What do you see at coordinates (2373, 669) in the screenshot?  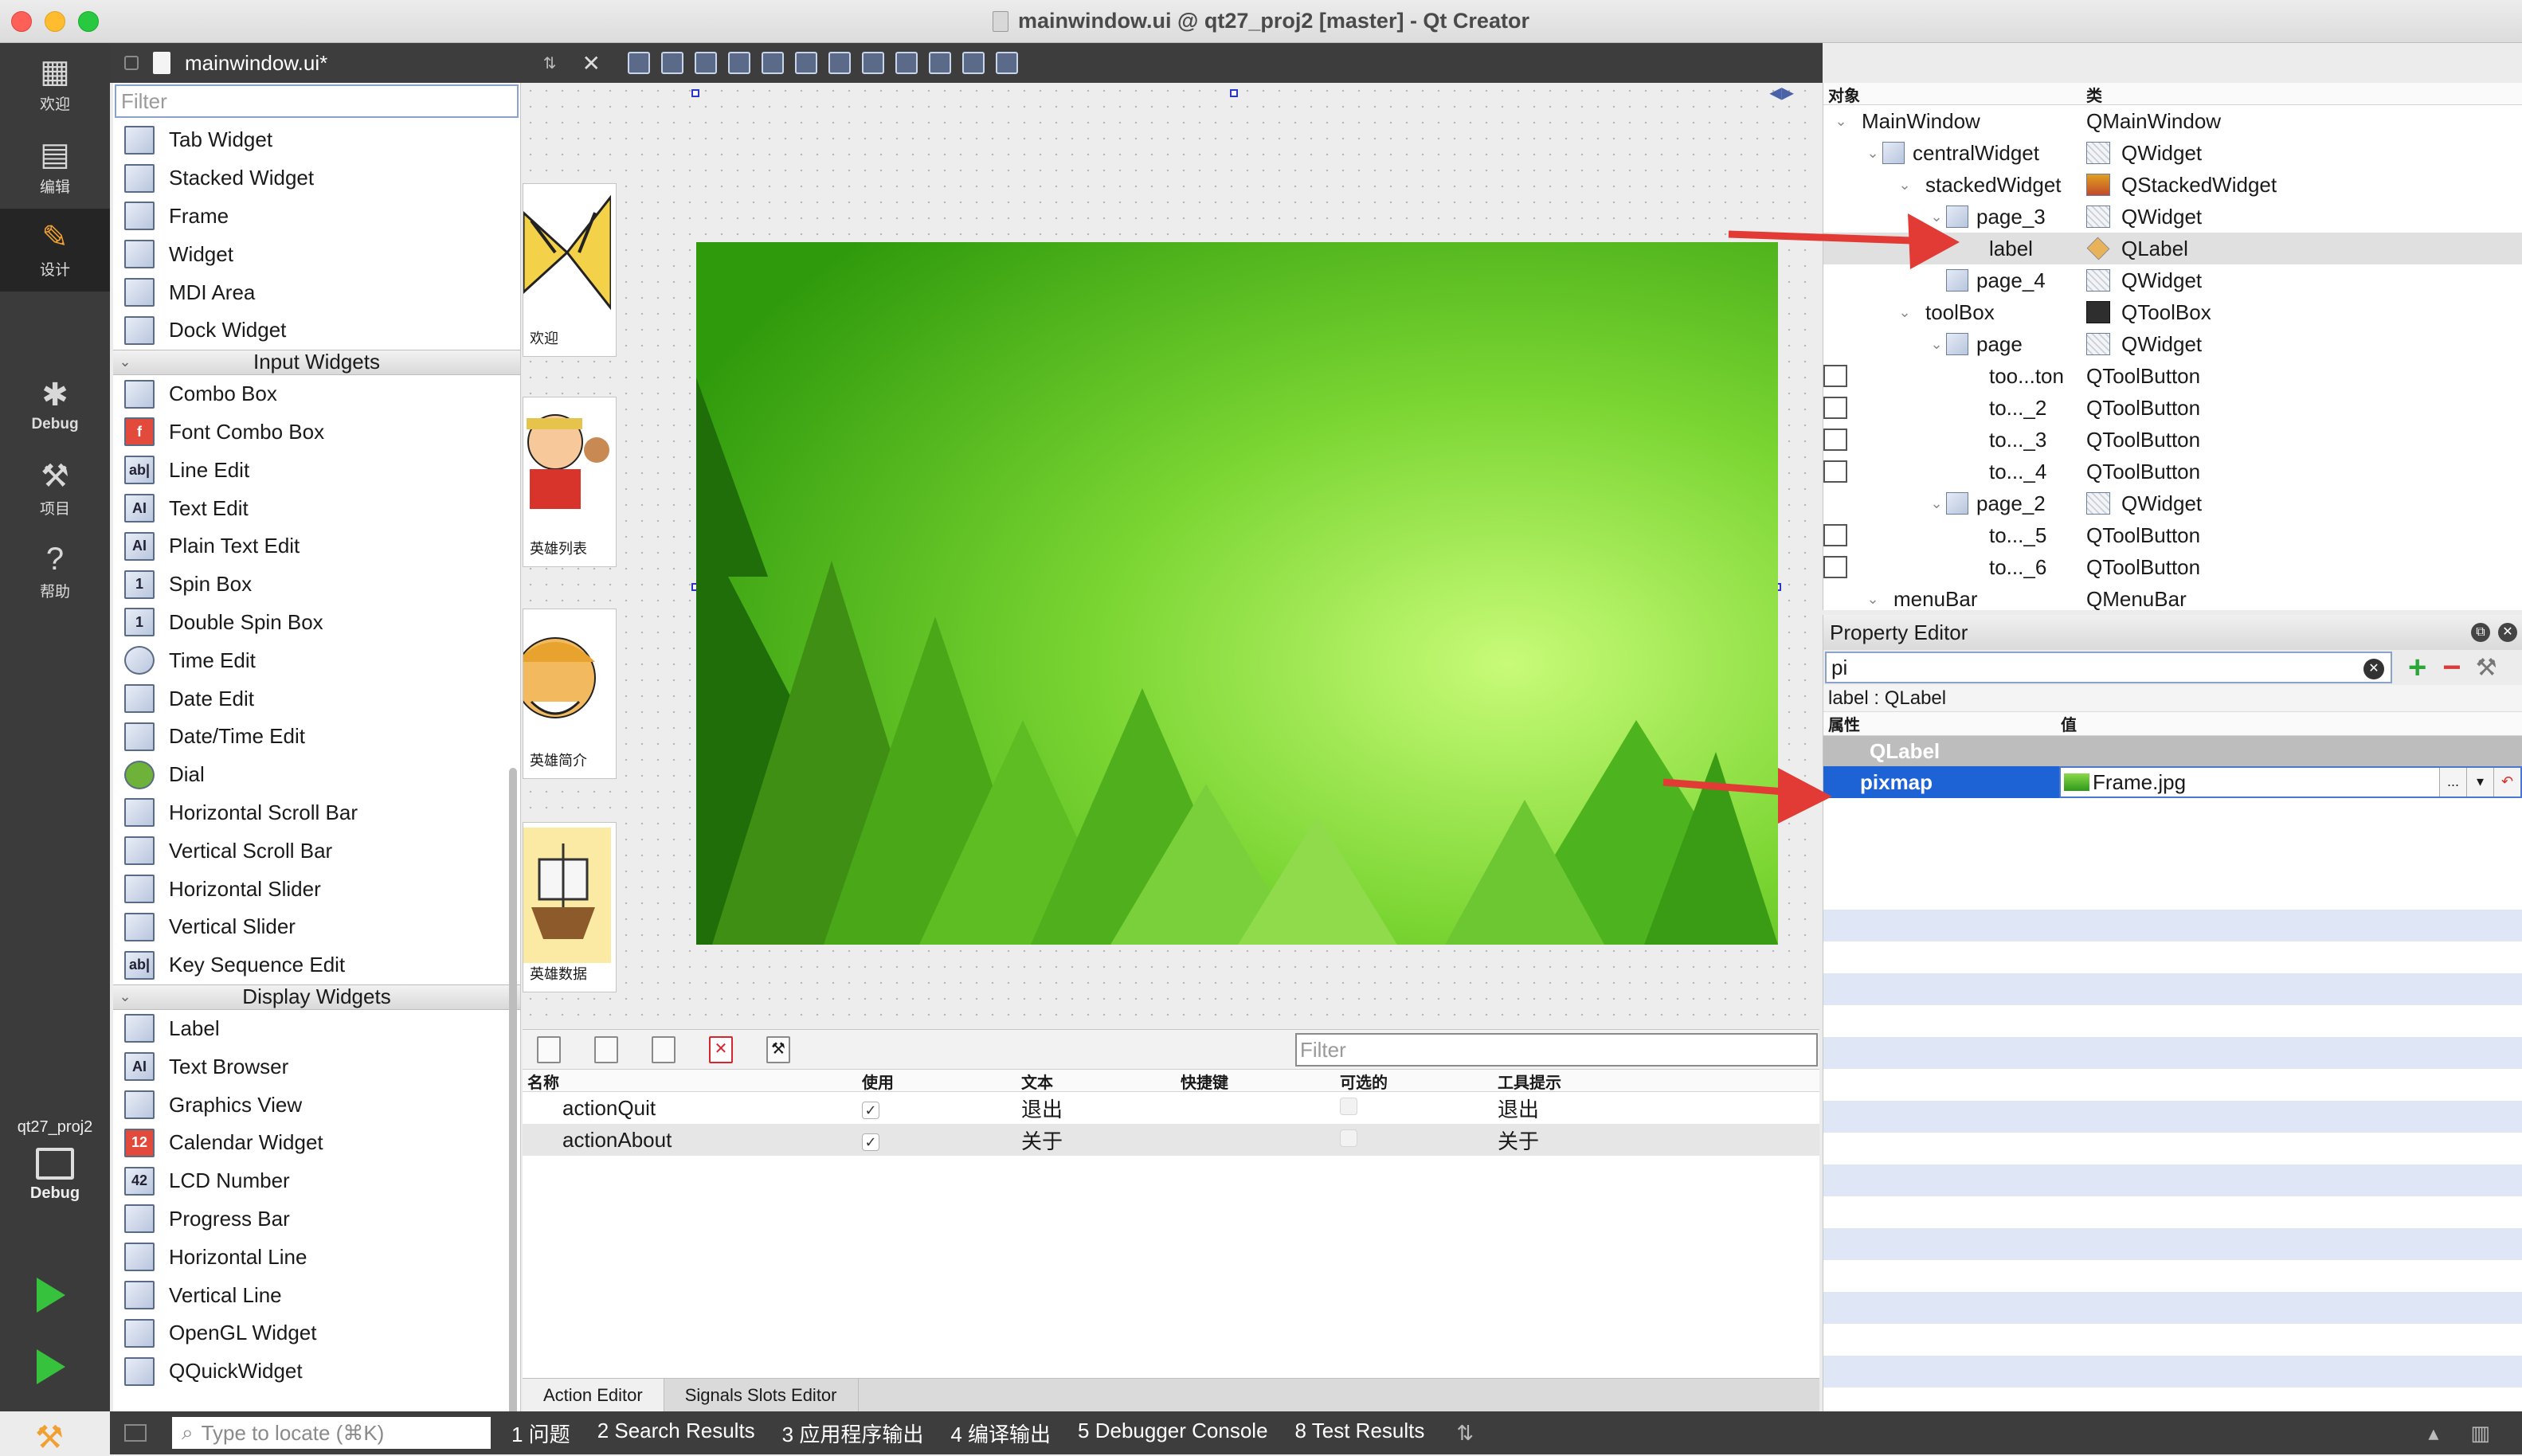 I see `clear-filter-icon: ✕` at bounding box center [2373, 669].